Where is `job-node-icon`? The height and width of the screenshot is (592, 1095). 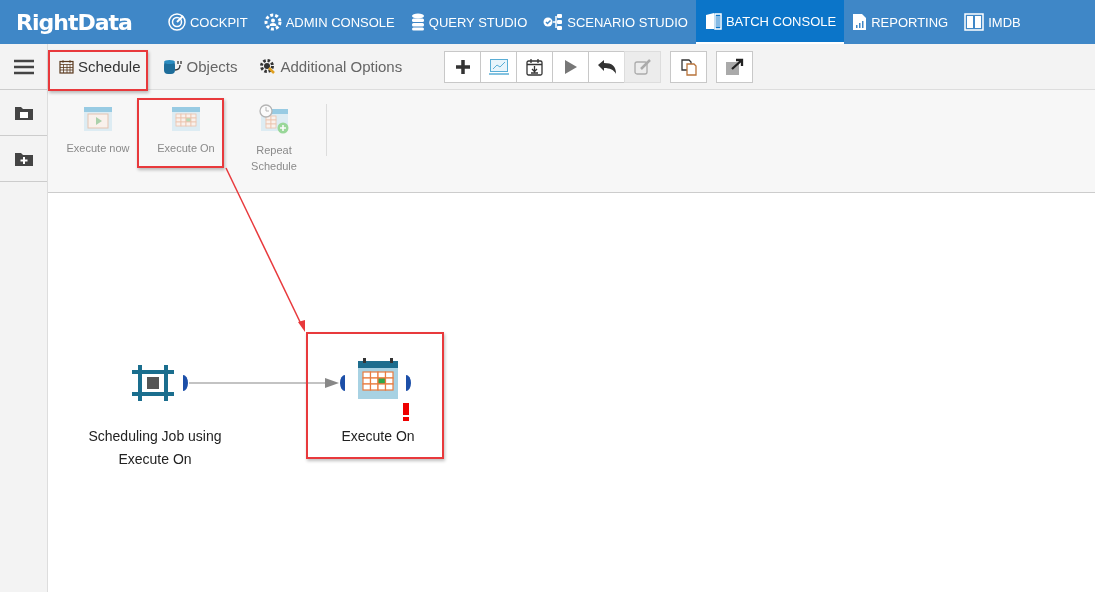
job-node-icon is located at coordinates (153, 382).